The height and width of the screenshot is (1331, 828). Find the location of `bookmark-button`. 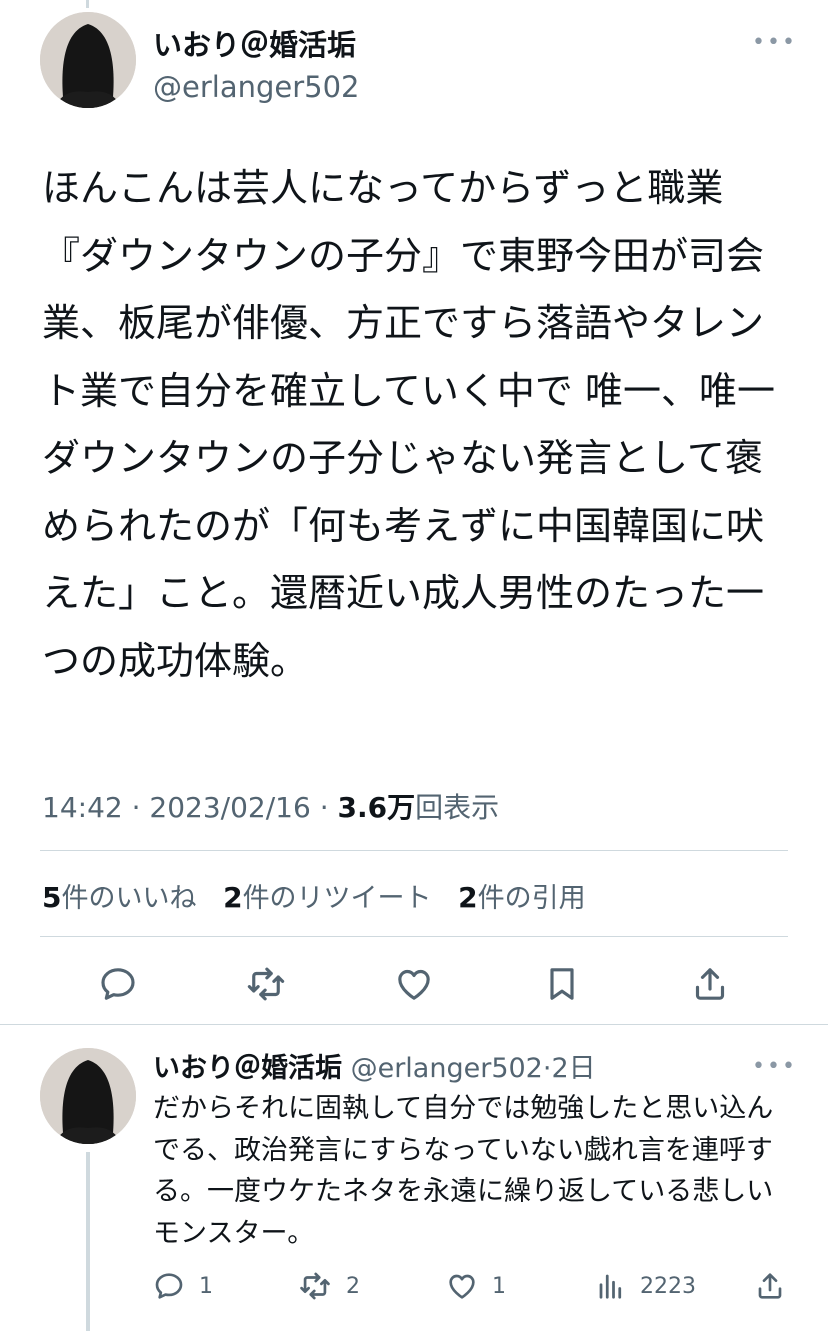

bookmark-button is located at coordinates (562, 984).